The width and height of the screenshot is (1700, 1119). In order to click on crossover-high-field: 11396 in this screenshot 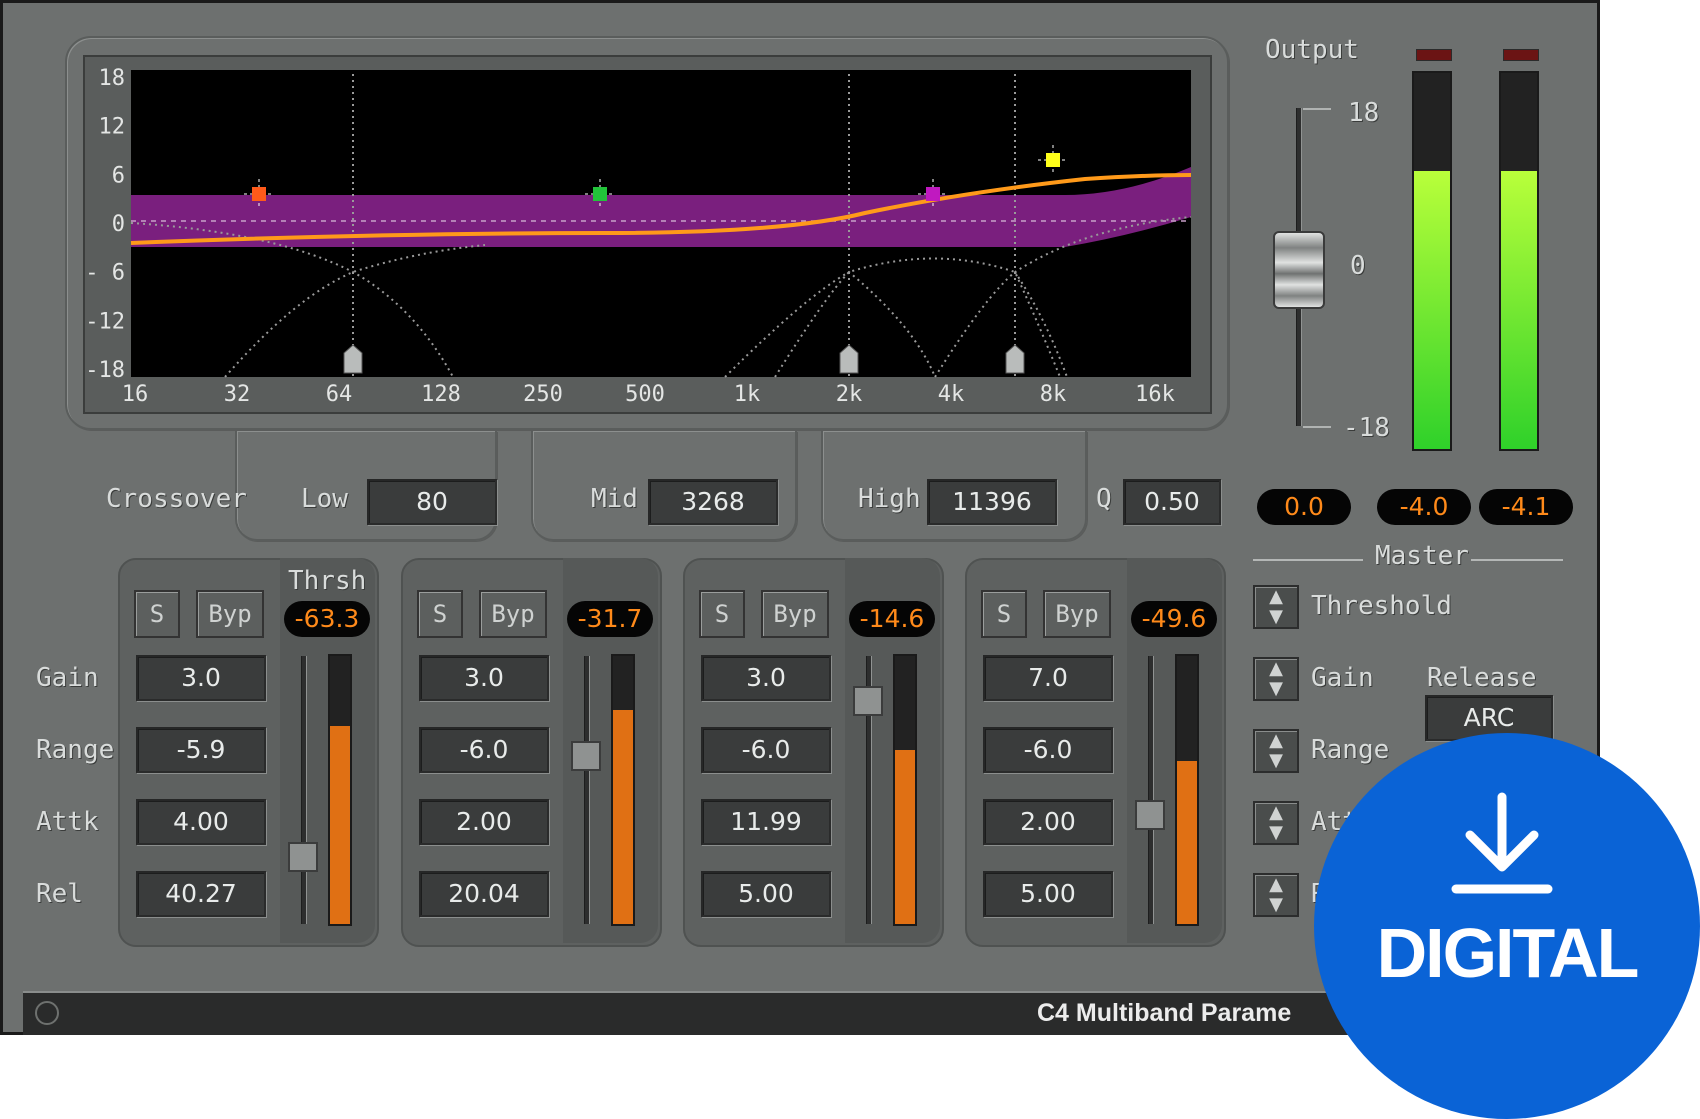, I will do `click(992, 502)`.